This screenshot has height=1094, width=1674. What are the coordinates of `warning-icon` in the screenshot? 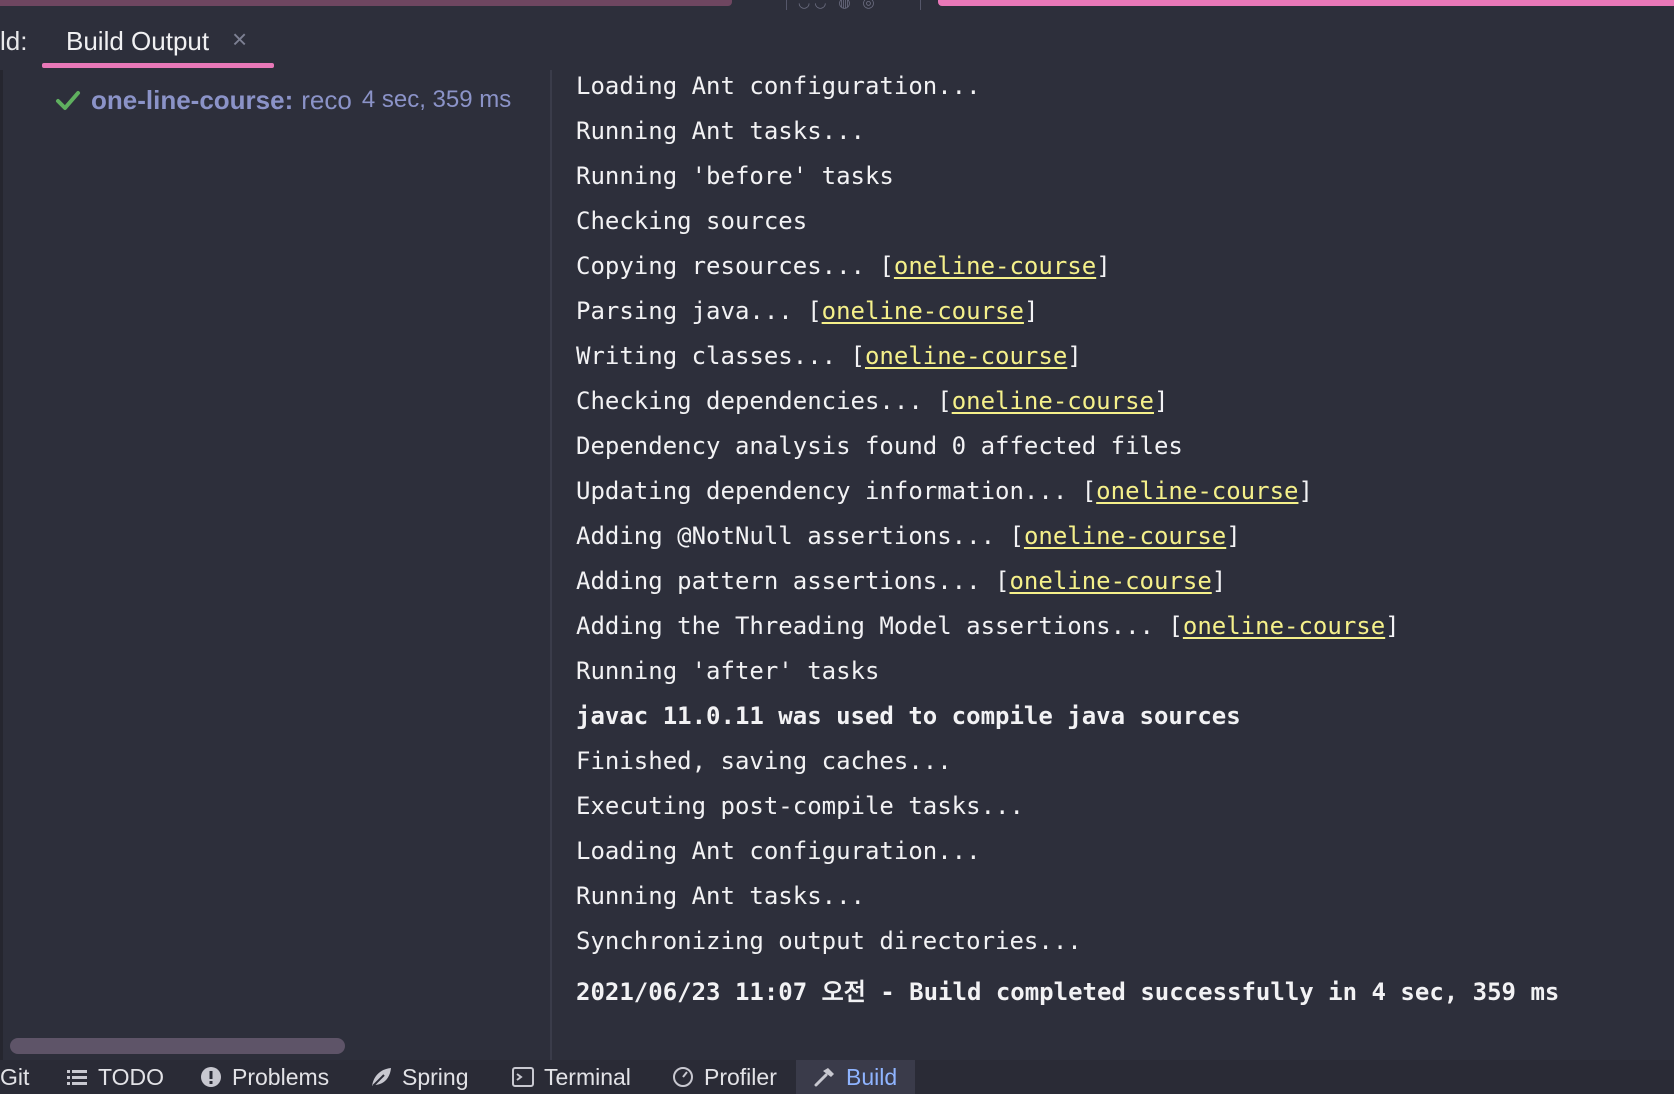 It's located at (211, 1077).